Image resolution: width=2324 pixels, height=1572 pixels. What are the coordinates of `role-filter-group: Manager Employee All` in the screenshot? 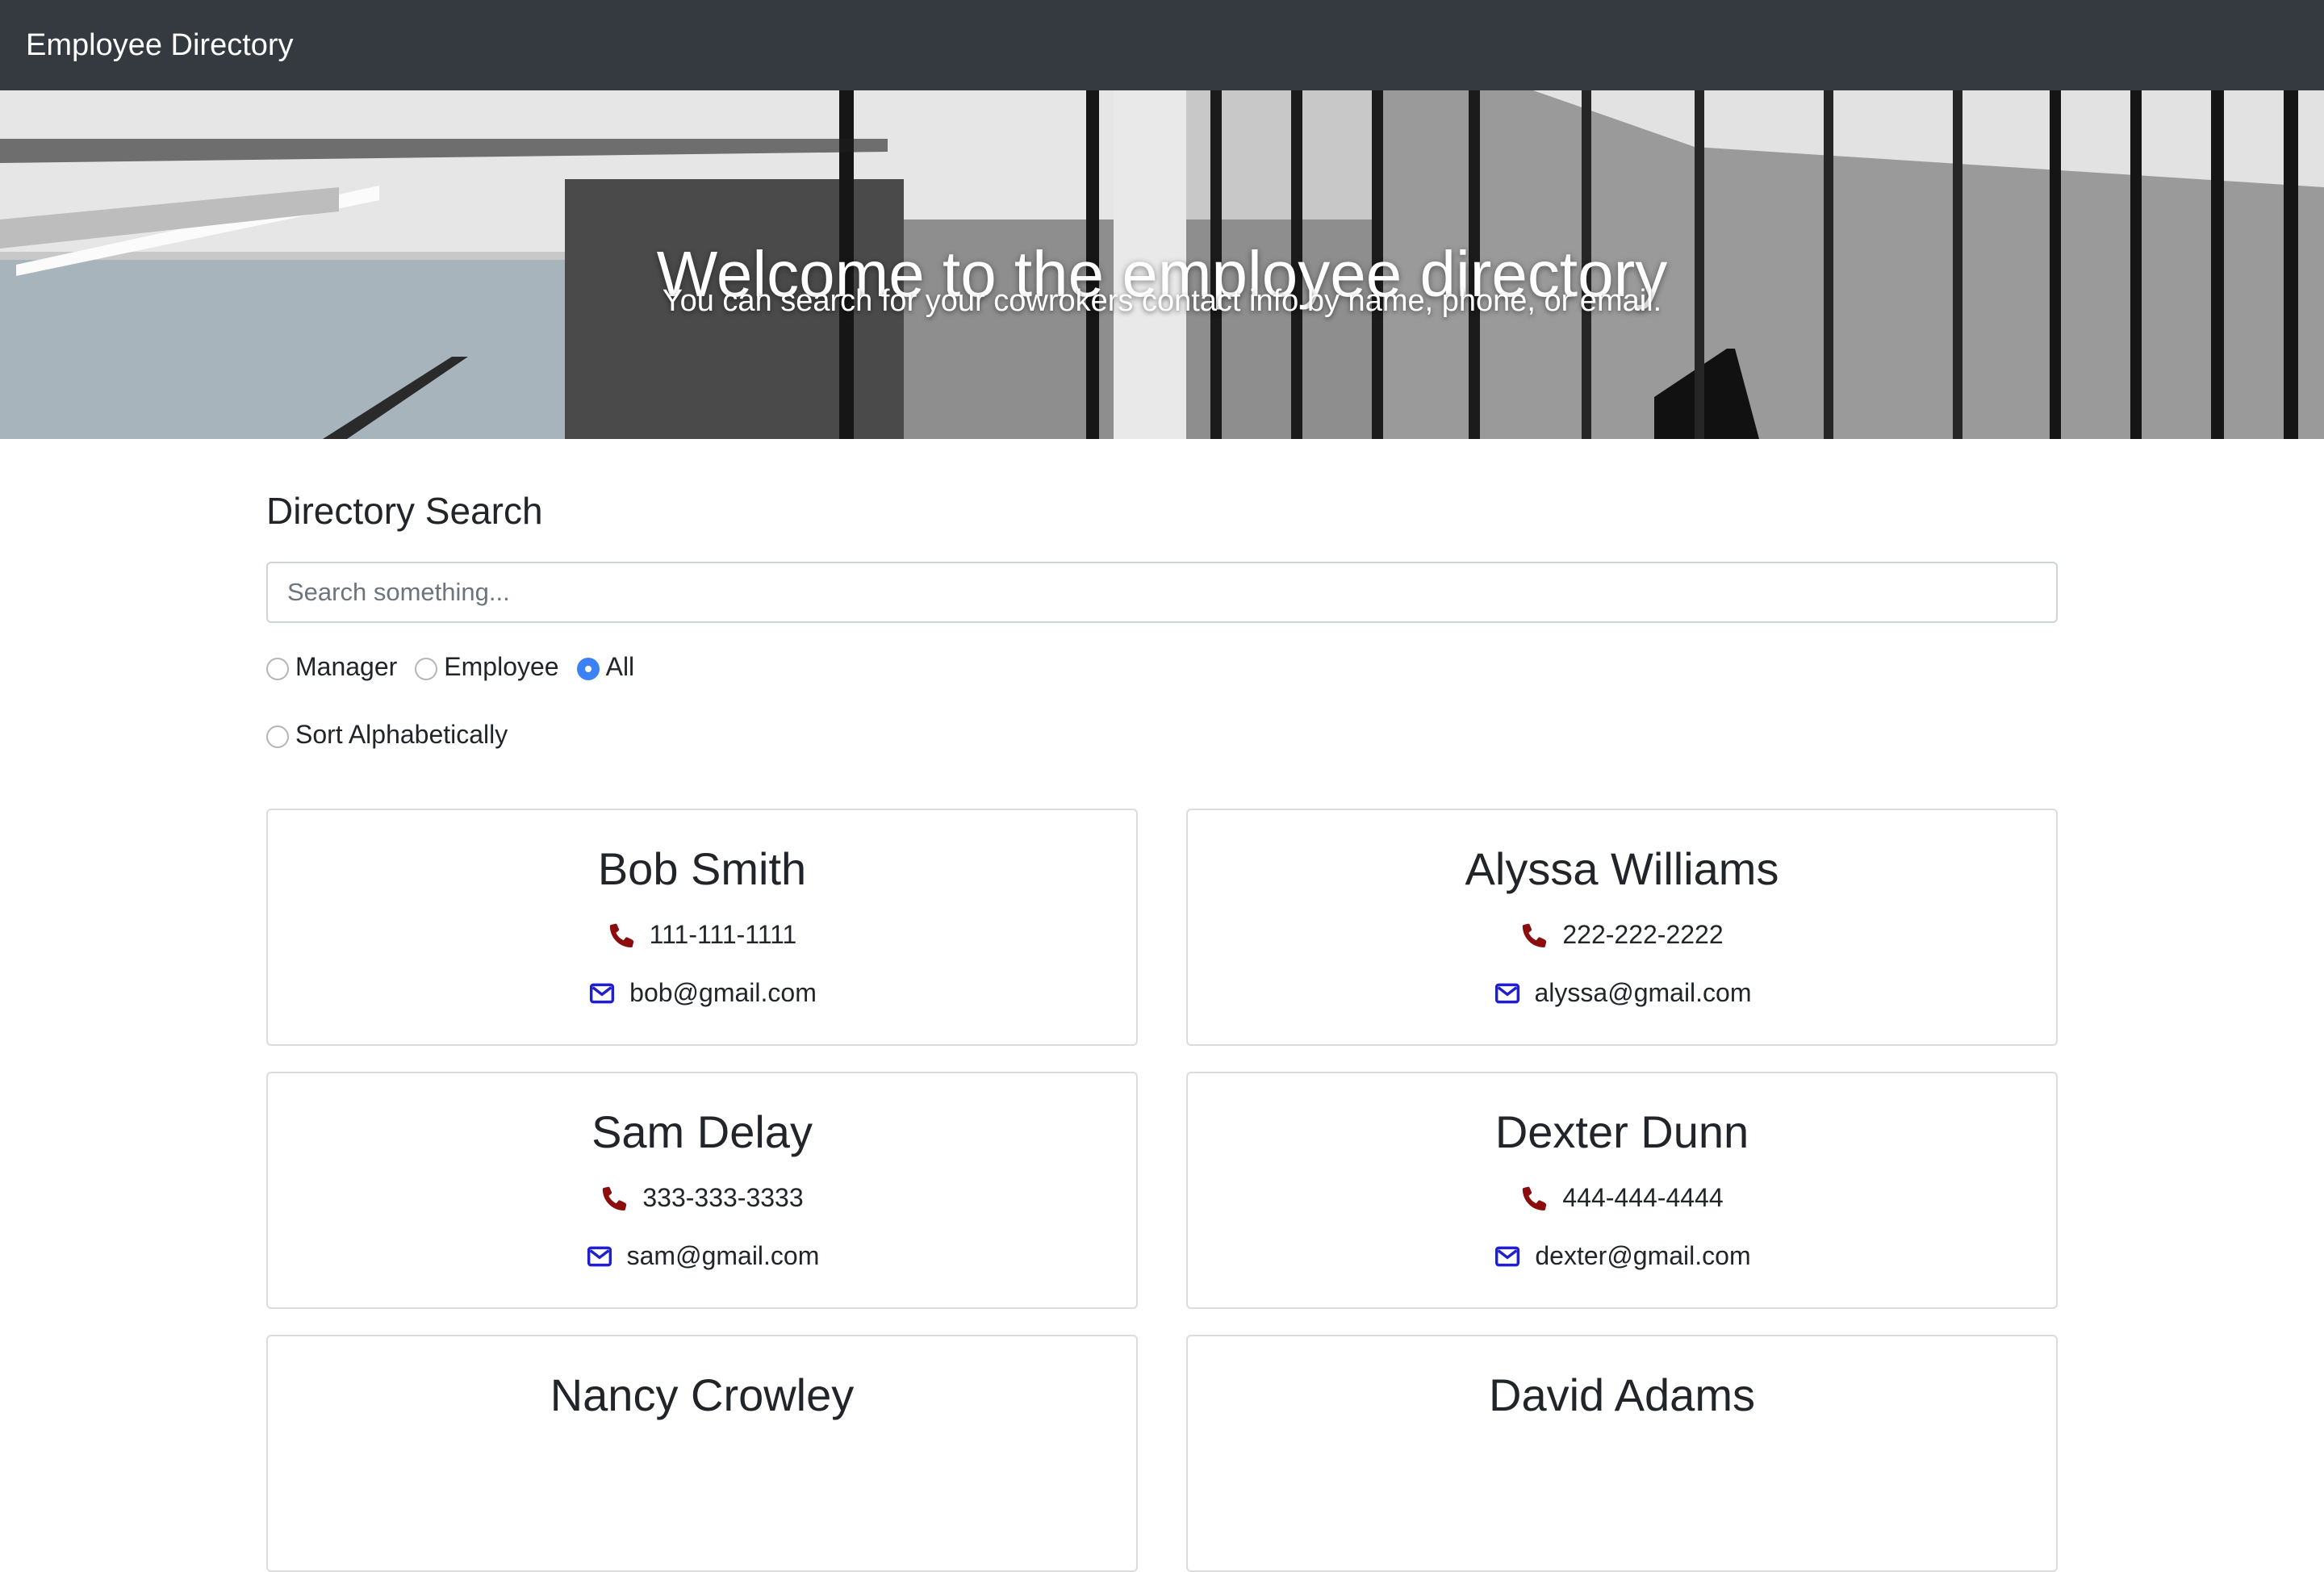 It's located at (459, 667).